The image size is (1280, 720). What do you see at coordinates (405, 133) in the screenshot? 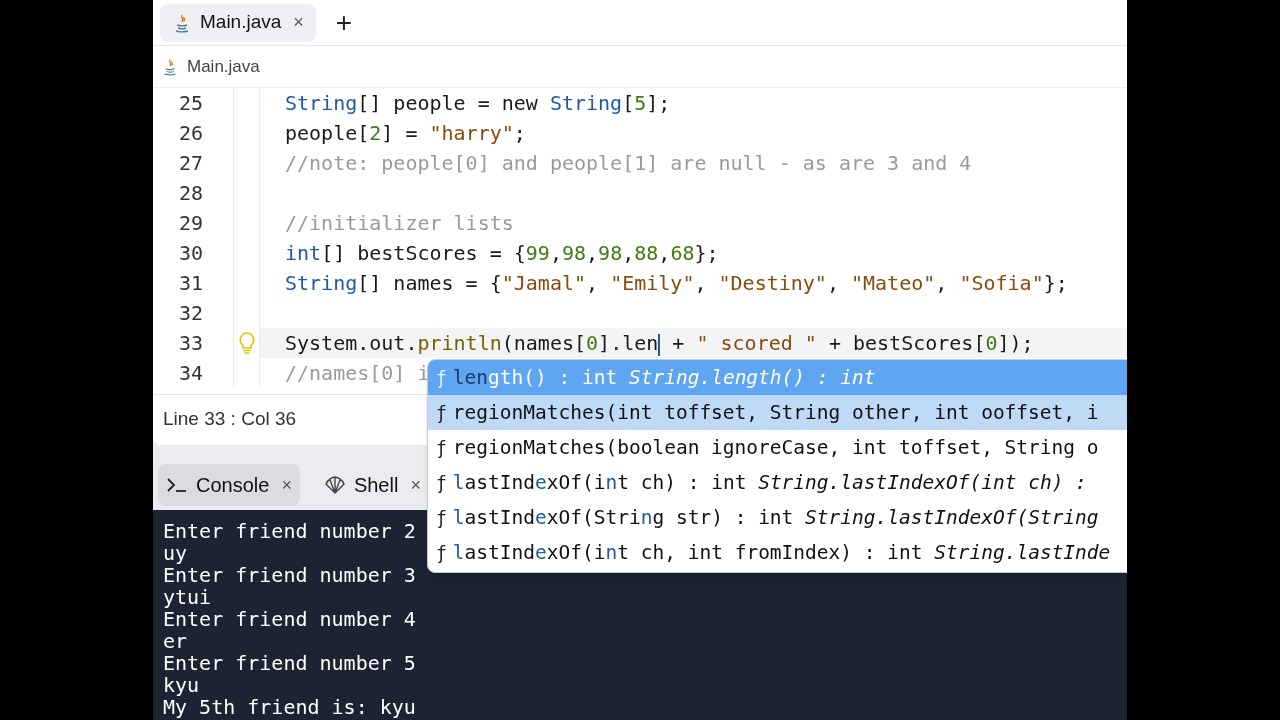
I see `code-line: people[2] = "harry";` at bounding box center [405, 133].